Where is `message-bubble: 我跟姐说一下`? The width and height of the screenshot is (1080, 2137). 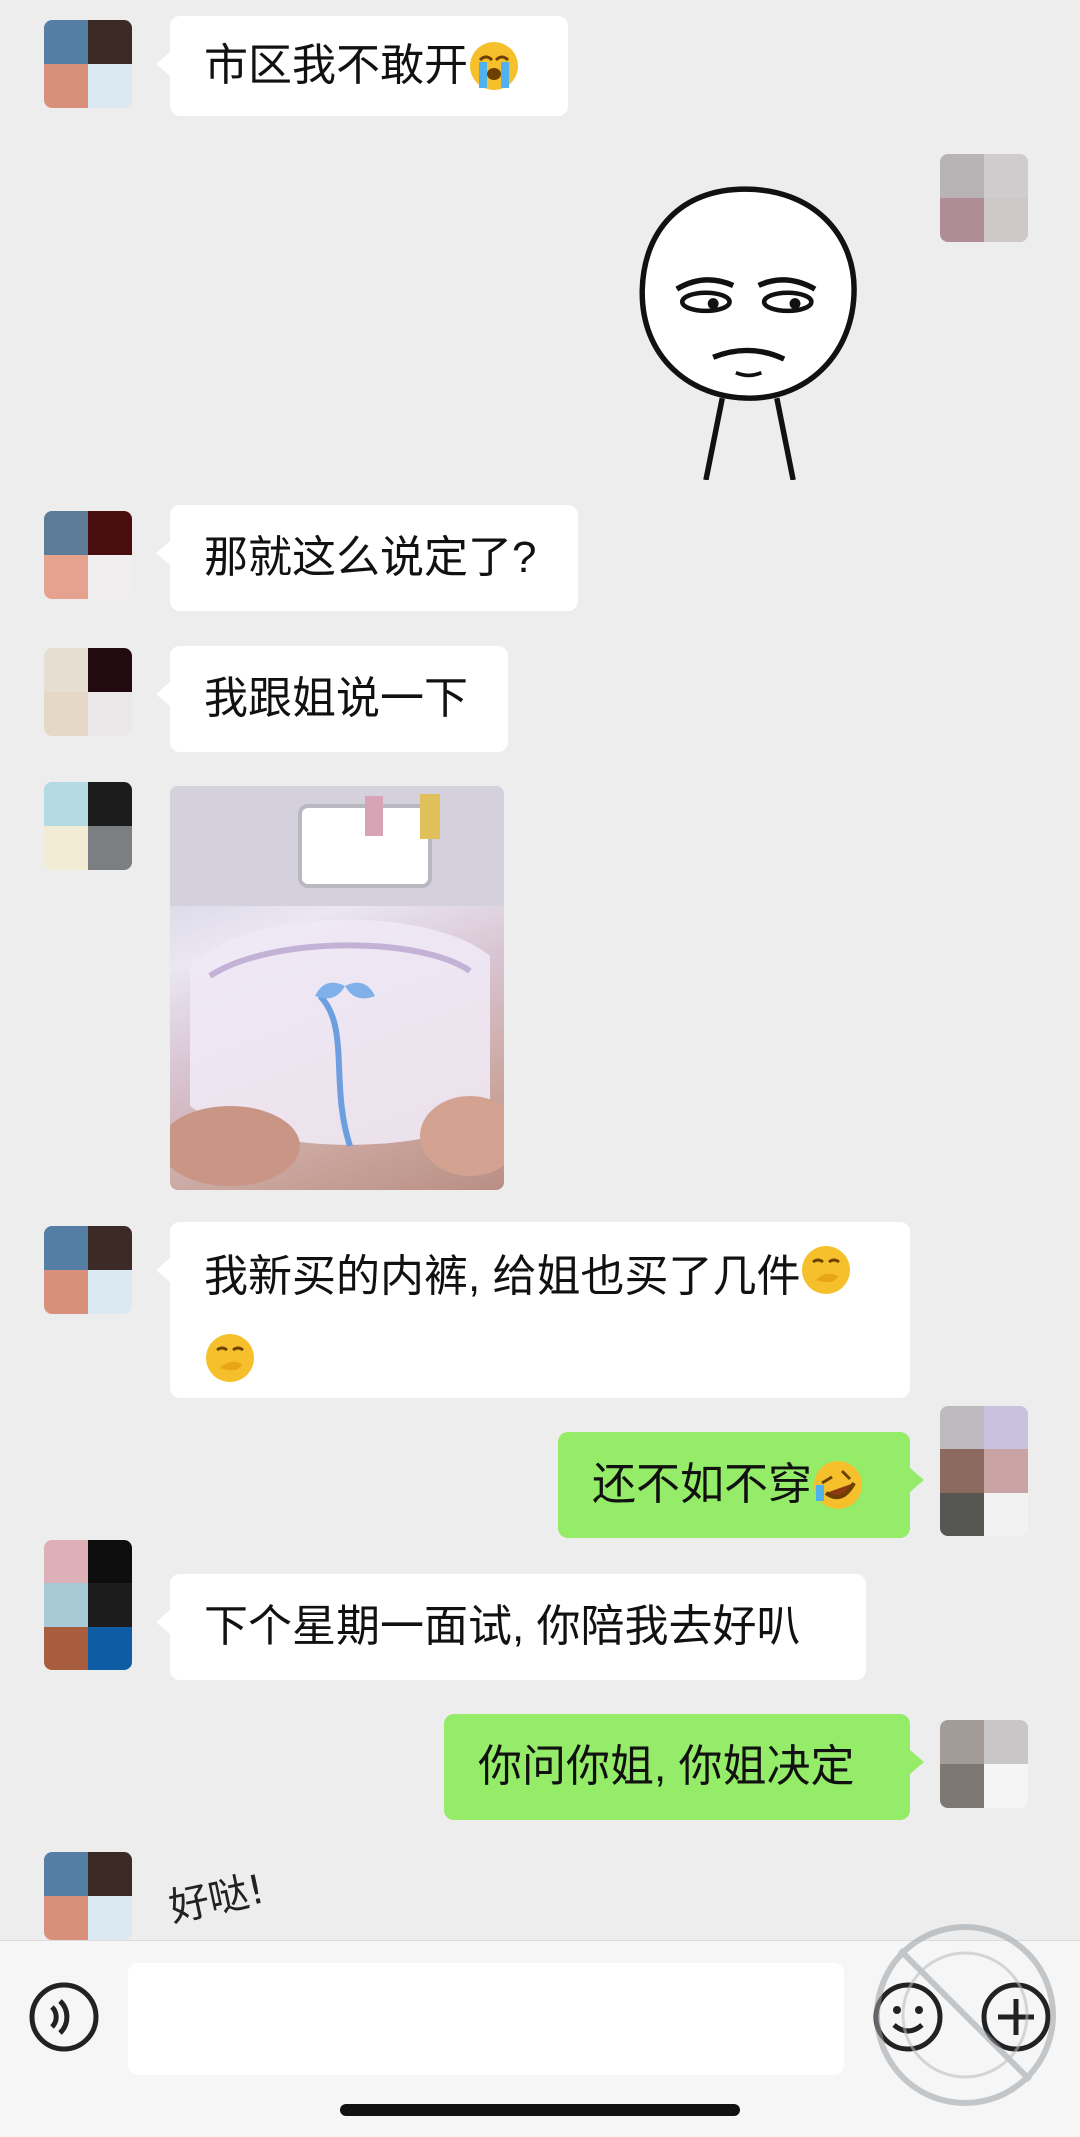 message-bubble: 我跟姐说一下 is located at coordinates (332, 699).